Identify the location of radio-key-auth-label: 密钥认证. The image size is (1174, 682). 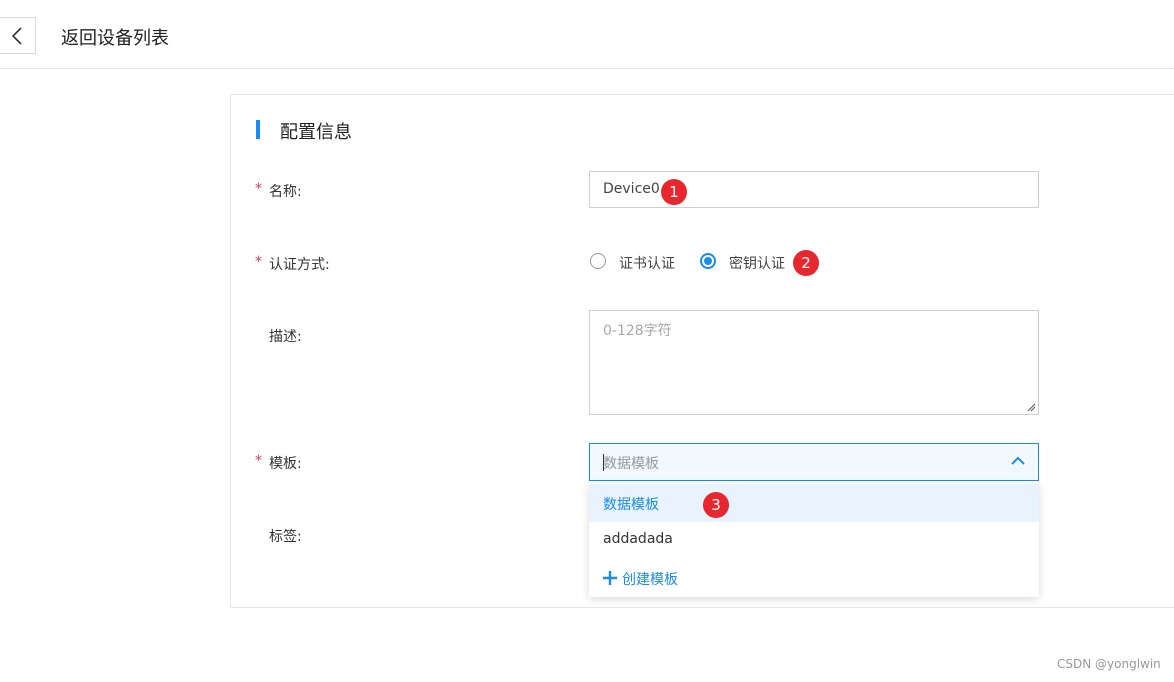
(757, 263).